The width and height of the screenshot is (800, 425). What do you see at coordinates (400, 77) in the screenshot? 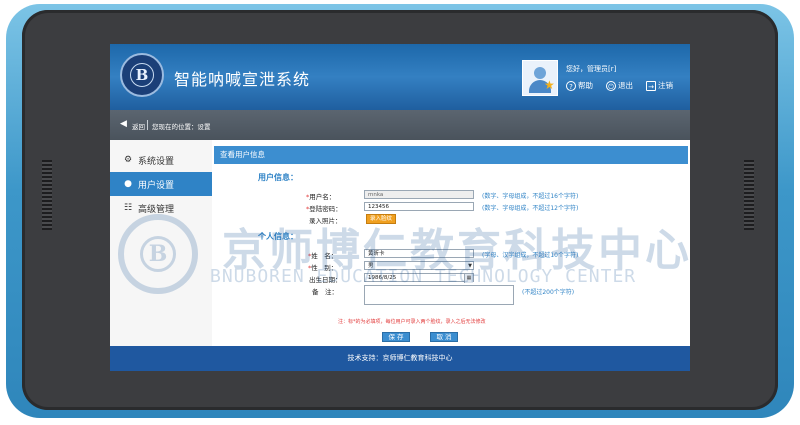
I see `app-header: B 智能呐喊宣泄系统 ★ 您好，管理员[r] ? 帮助 ⏻ 退出 → 注销` at bounding box center [400, 77].